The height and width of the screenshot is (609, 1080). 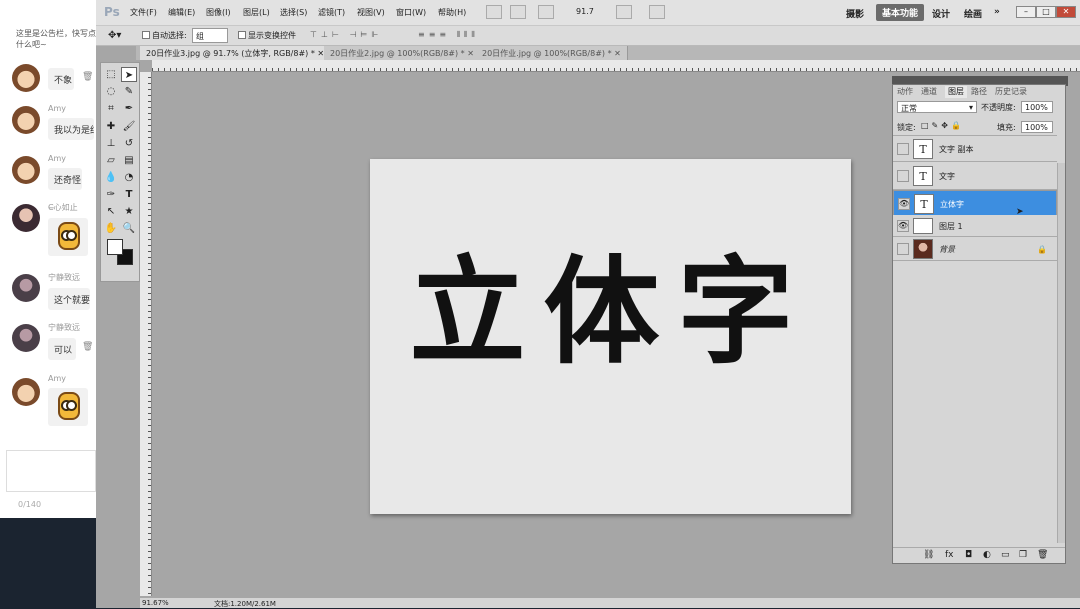 What do you see at coordinates (129, 211) in the screenshot?
I see `shape-tool-icon: ★` at bounding box center [129, 211].